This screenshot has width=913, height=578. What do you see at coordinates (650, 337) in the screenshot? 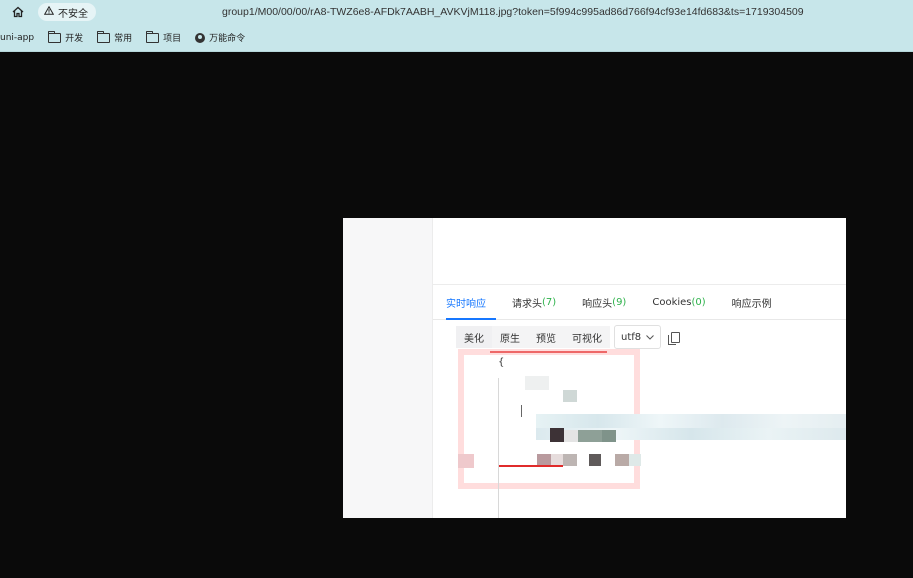
I see `chevron-down-icon` at bounding box center [650, 337].